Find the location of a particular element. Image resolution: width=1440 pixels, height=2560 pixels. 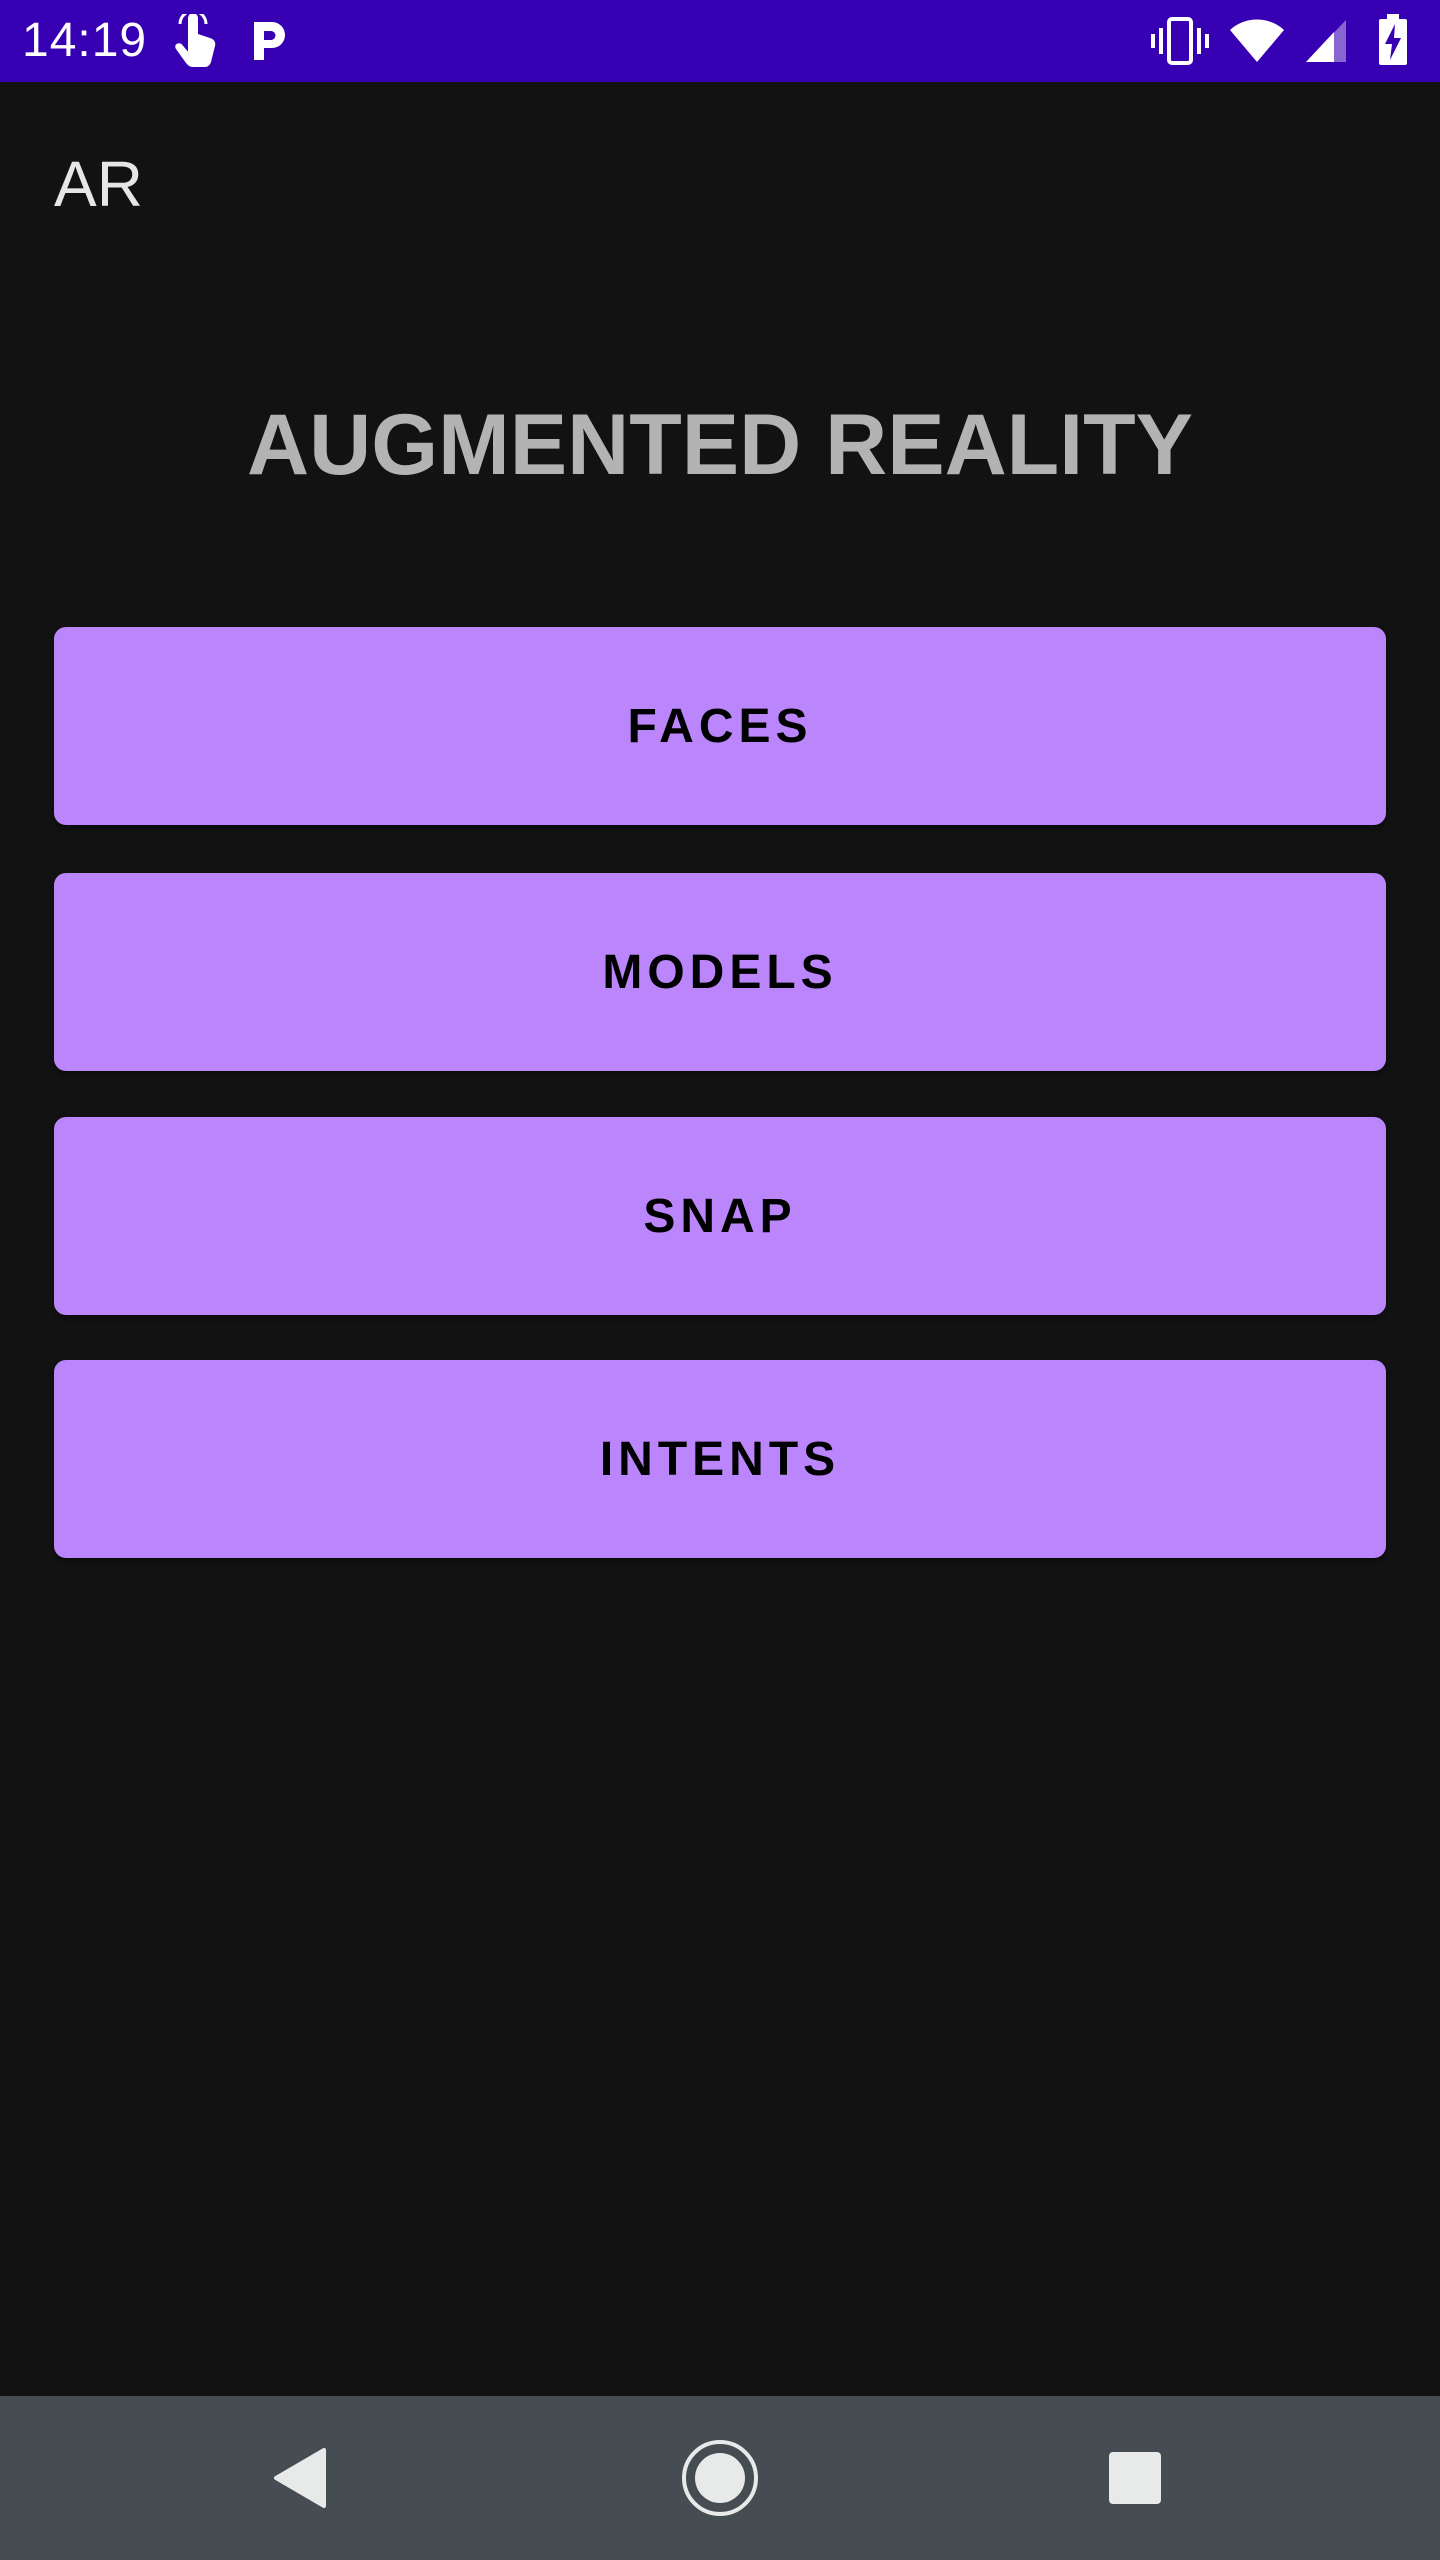

touch-icon is located at coordinates (195, 40).